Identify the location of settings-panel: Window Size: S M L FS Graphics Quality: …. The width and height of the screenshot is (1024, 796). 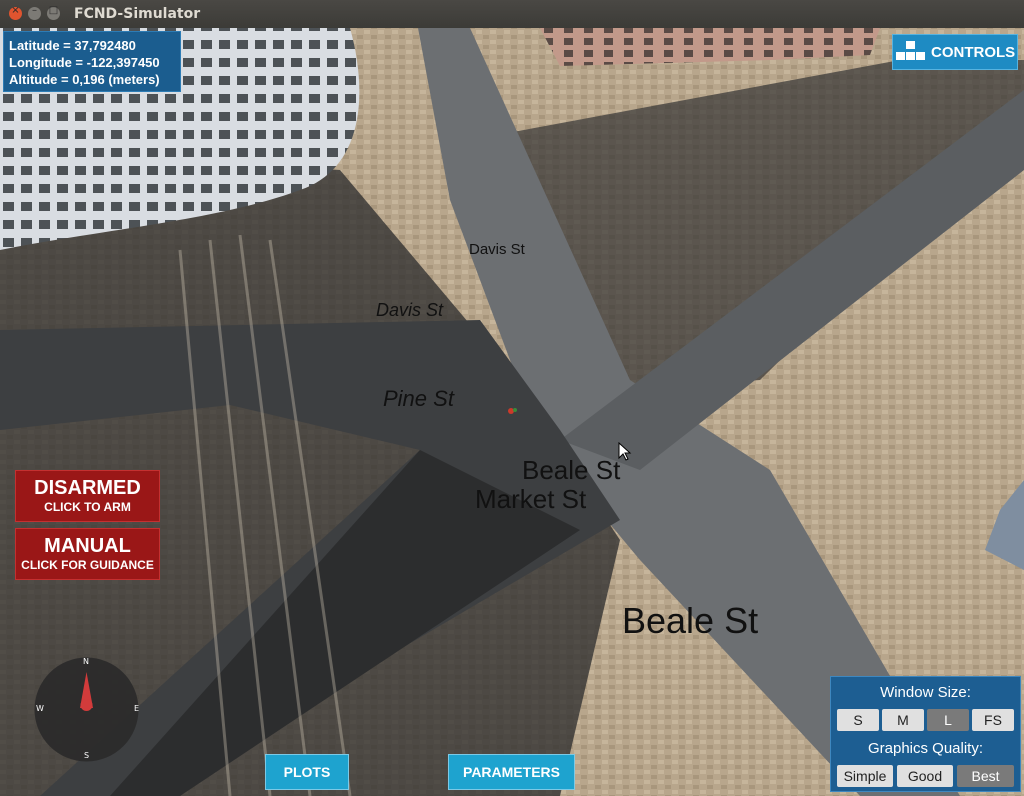
(925, 734).